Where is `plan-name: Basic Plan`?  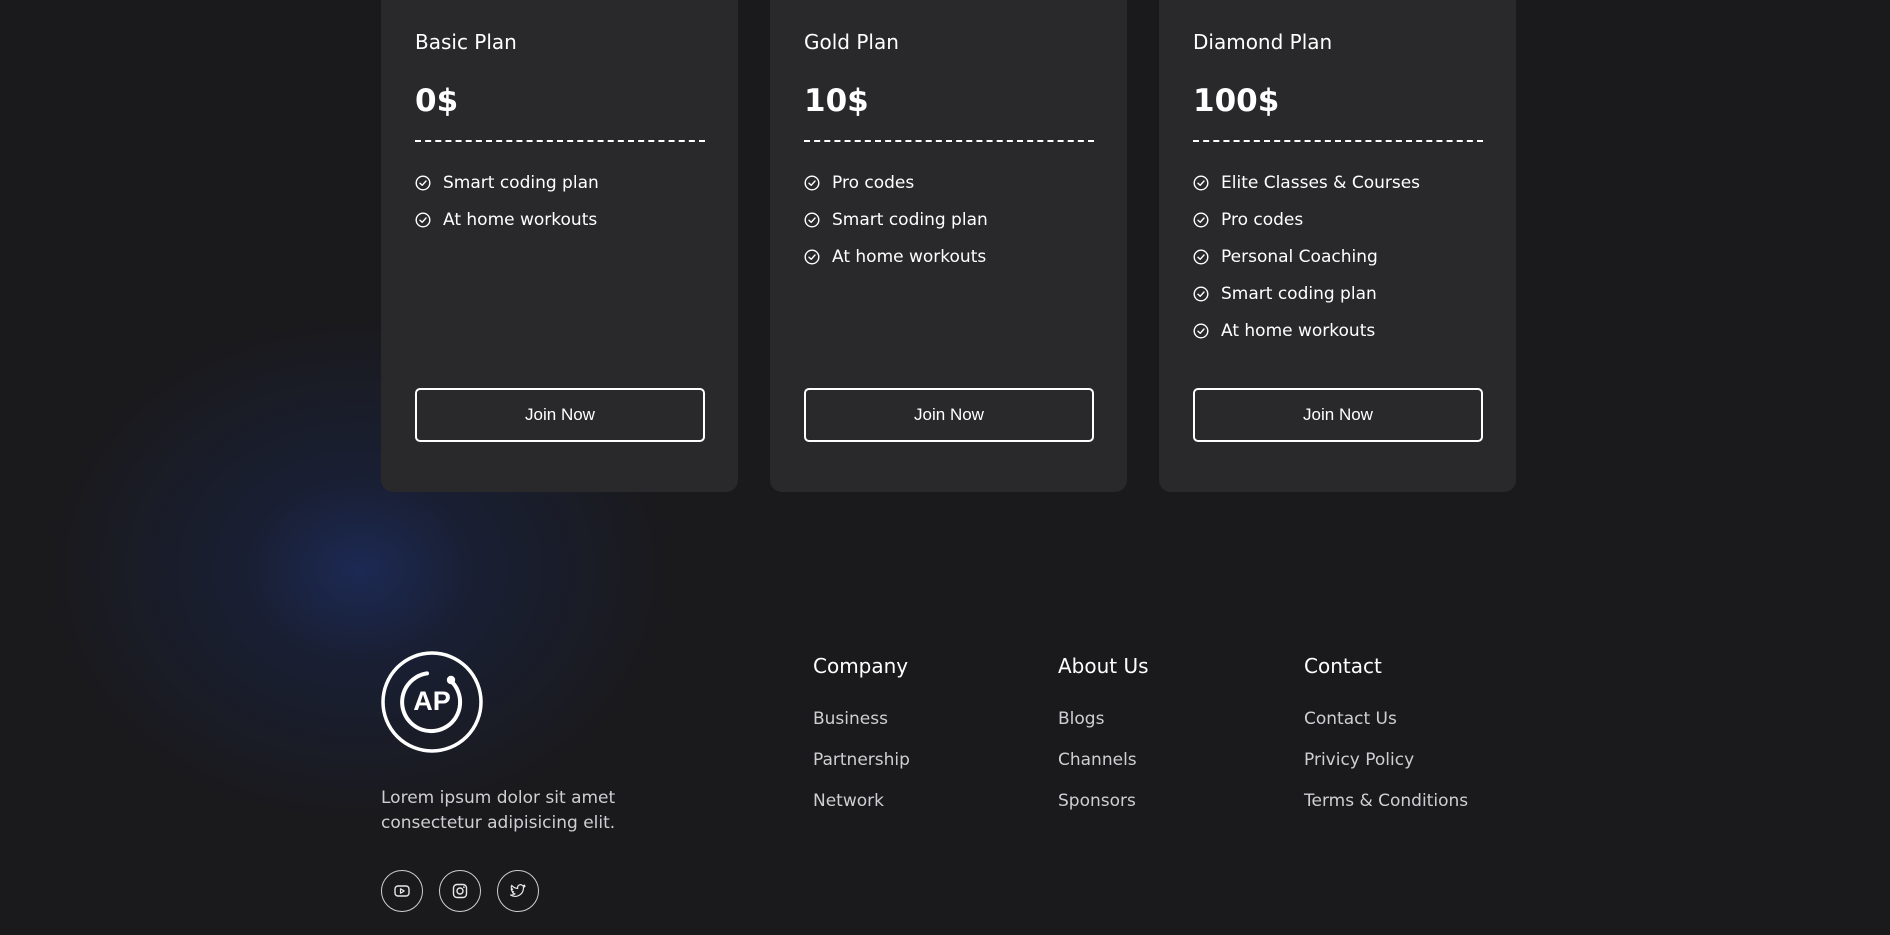 plan-name: Basic Plan is located at coordinates (466, 42).